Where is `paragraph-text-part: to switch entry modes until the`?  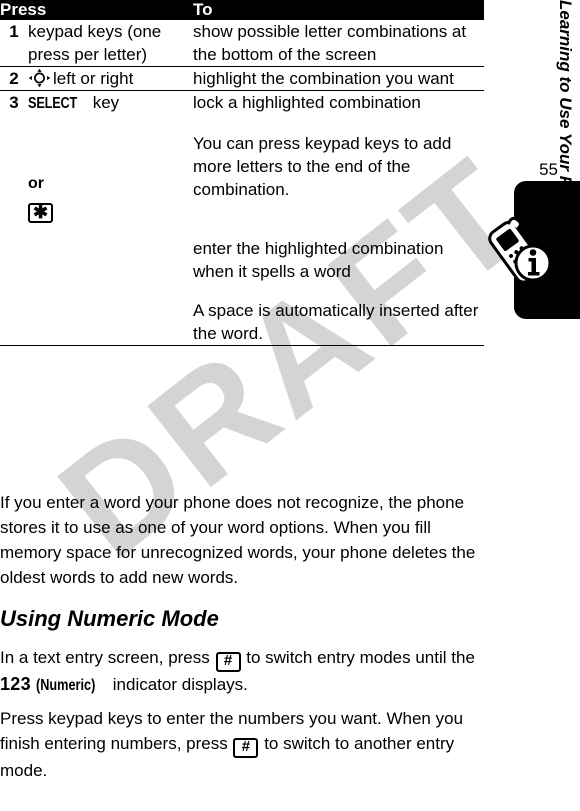
paragraph-text-part: to switch entry modes until the is located at coordinates (360, 657).